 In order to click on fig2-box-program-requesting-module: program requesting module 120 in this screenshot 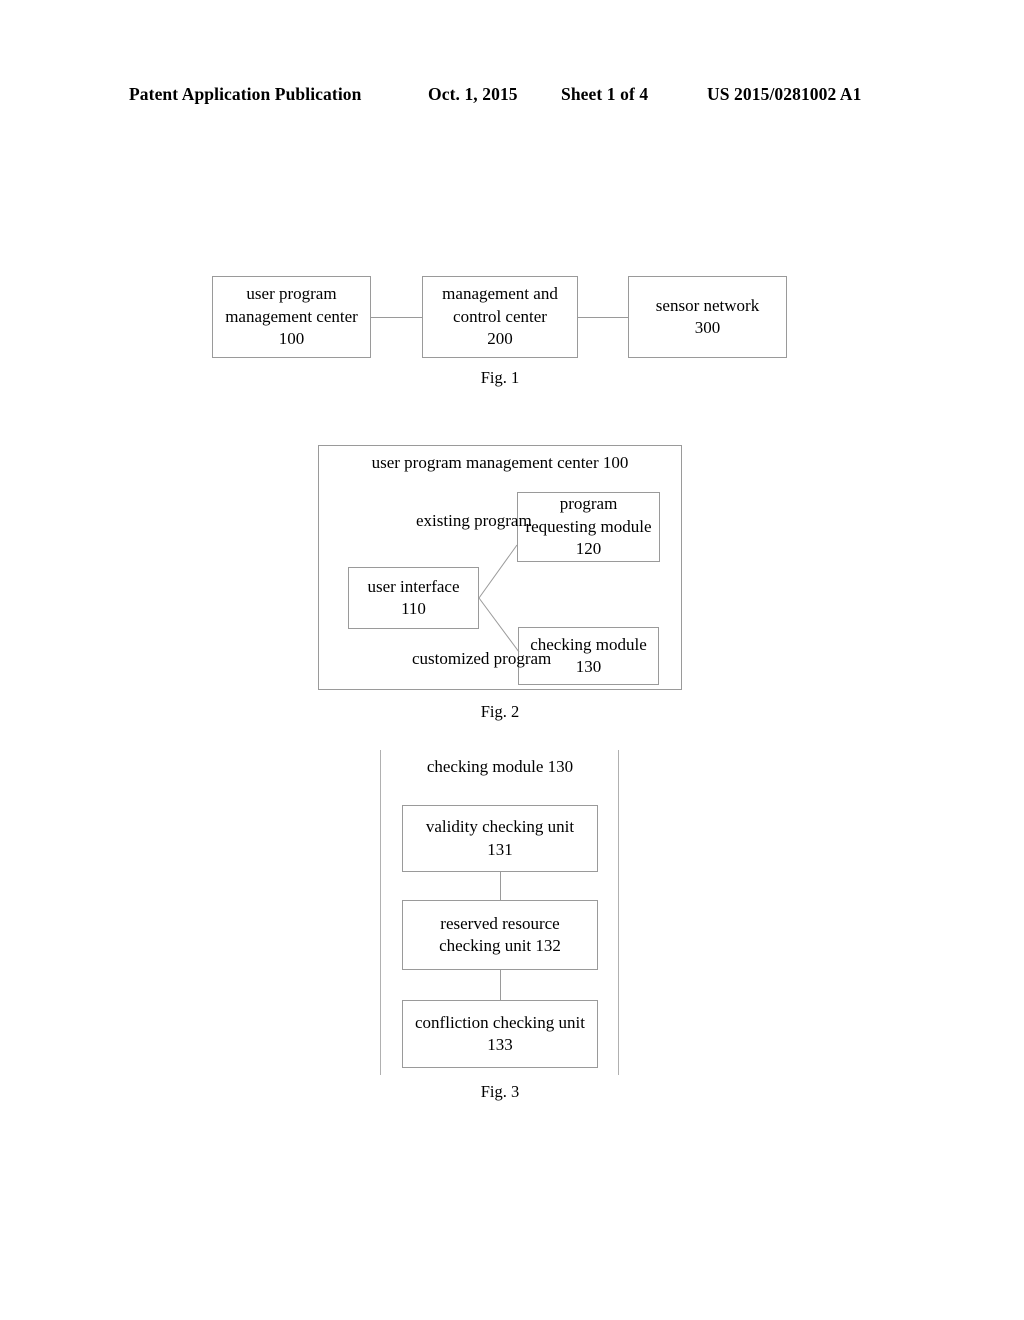, I will do `click(588, 527)`.